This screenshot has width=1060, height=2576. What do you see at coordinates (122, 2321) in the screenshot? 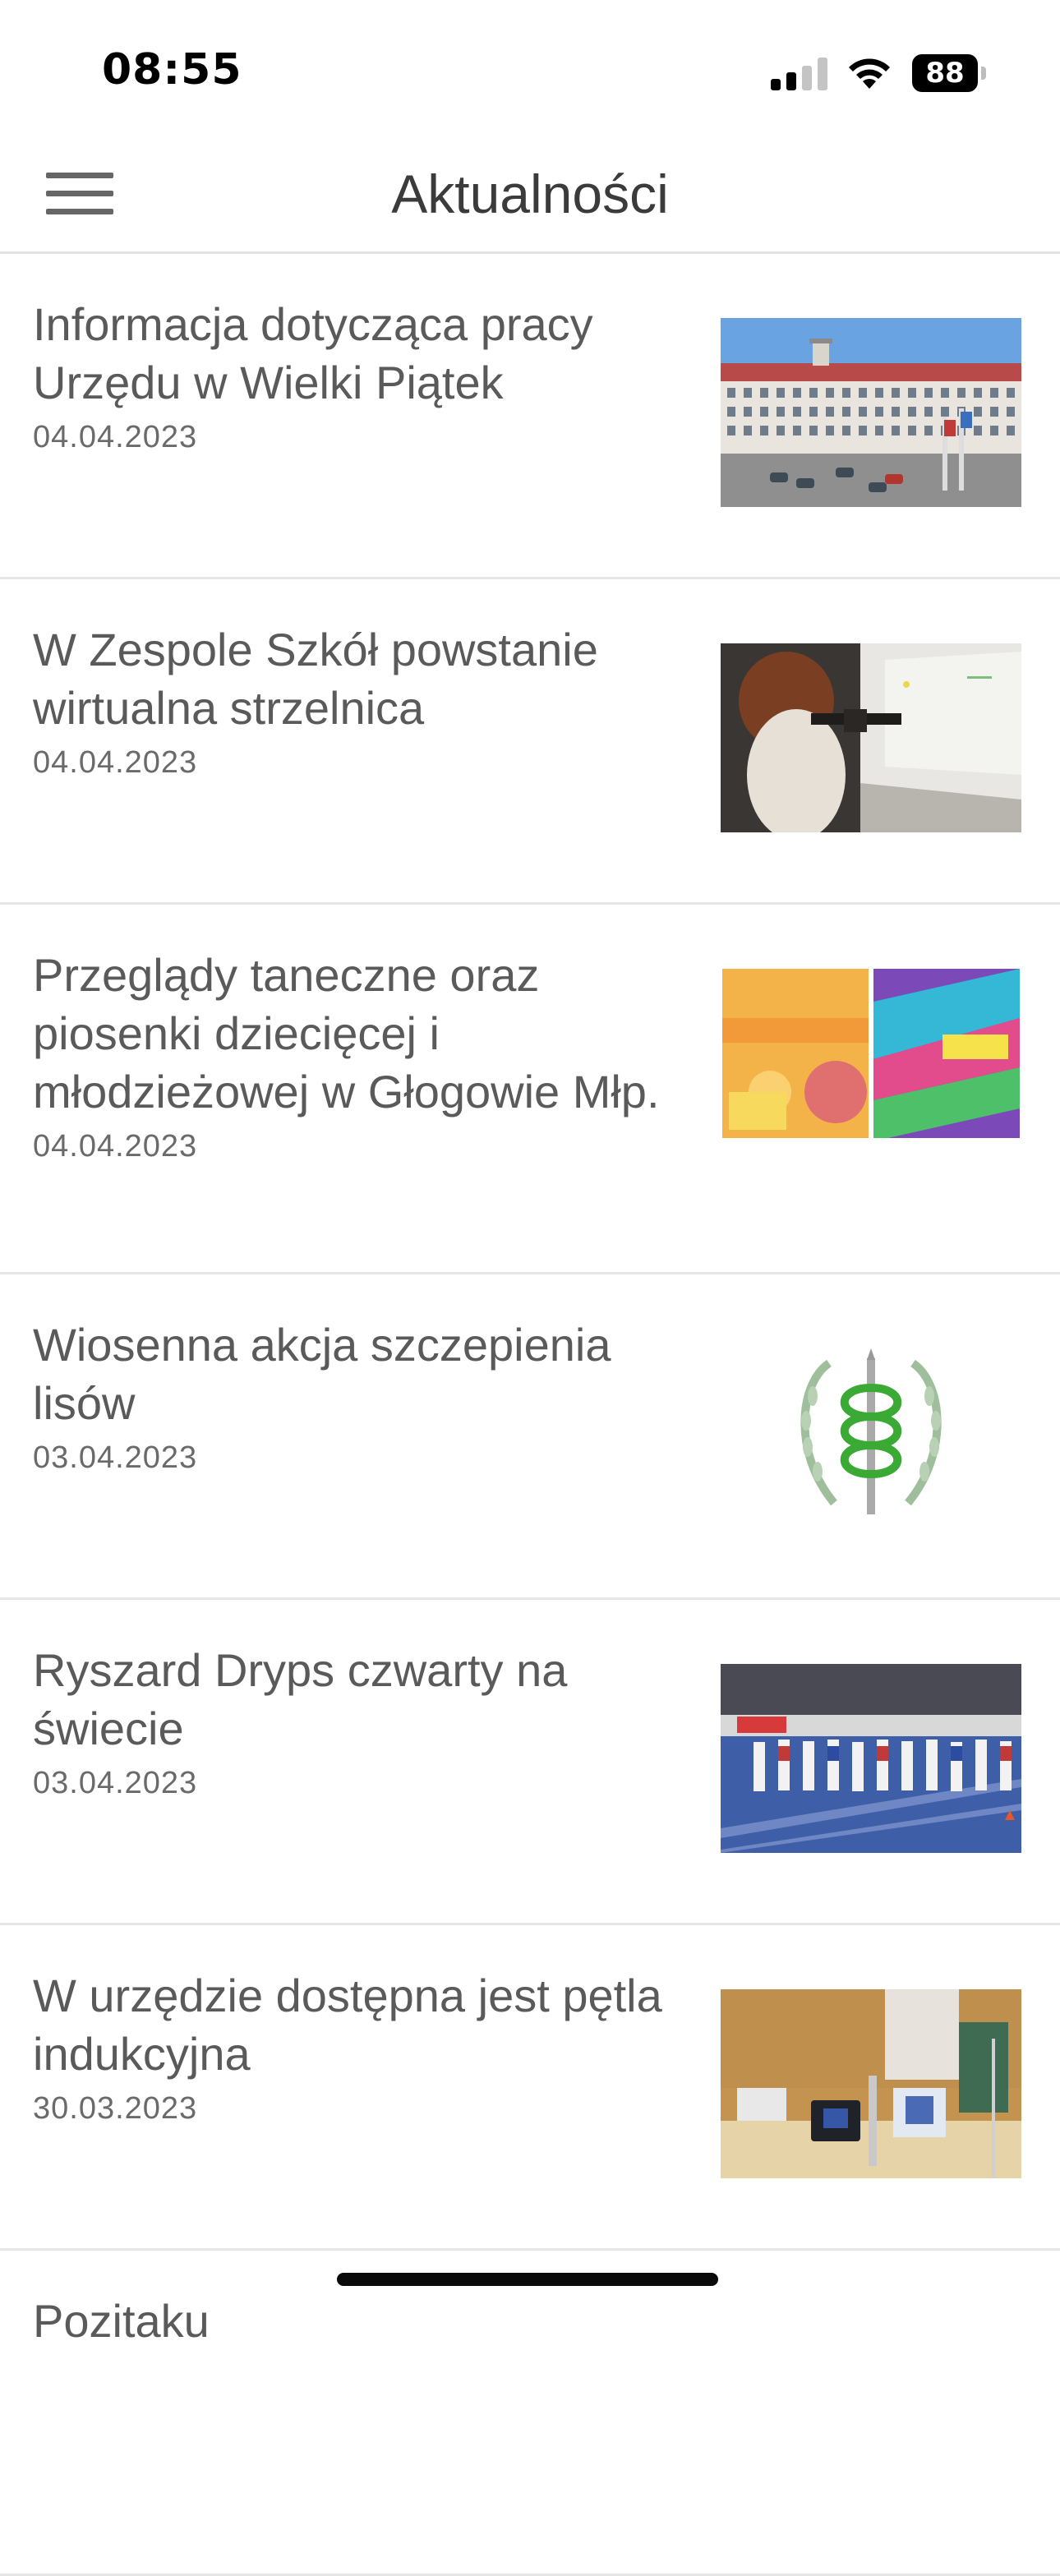
I see `news-title: Pozitaku` at bounding box center [122, 2321].